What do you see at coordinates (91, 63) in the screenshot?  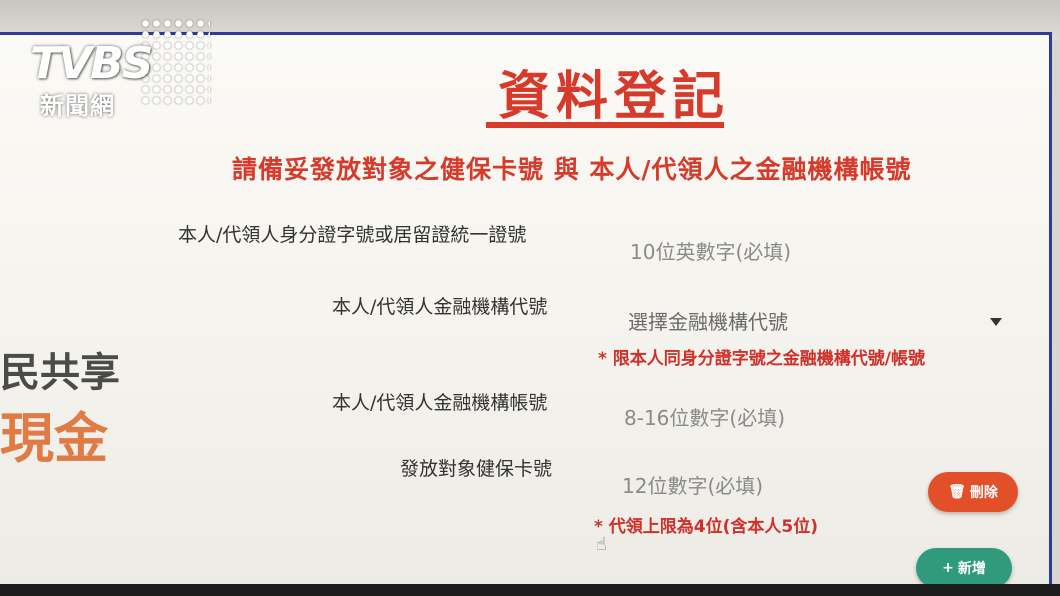 I see `logo-brand: TVBS` at bounding box center [91, 63].